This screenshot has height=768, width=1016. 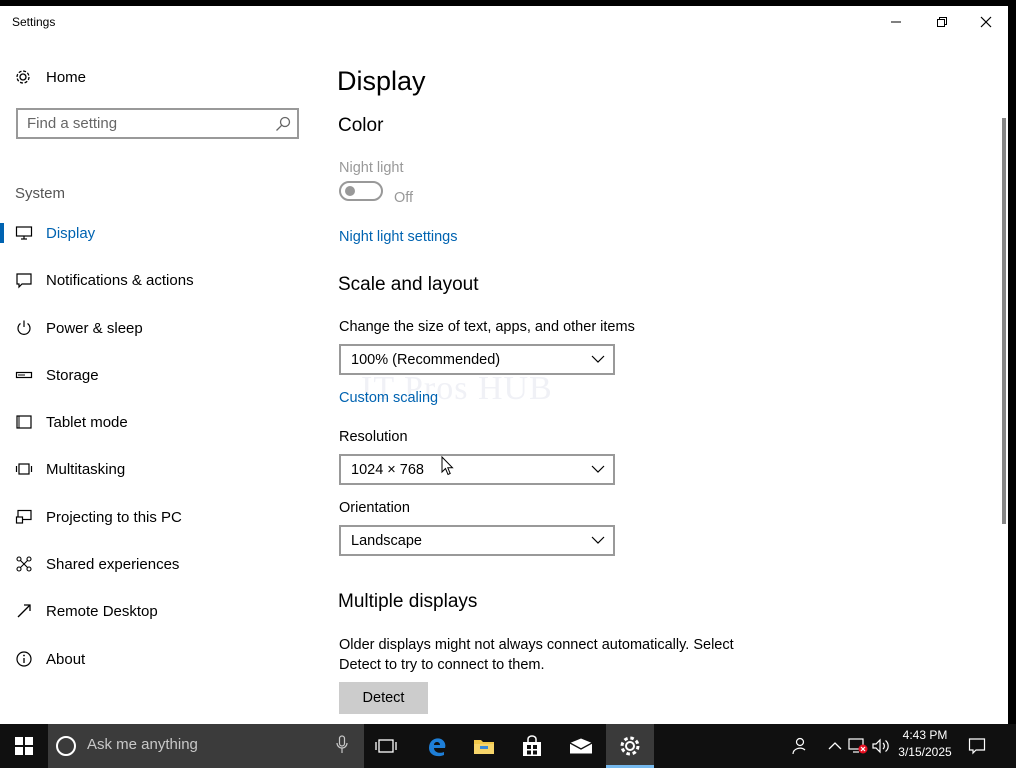 I want to click on restore-button, so click(x=942, y=22).